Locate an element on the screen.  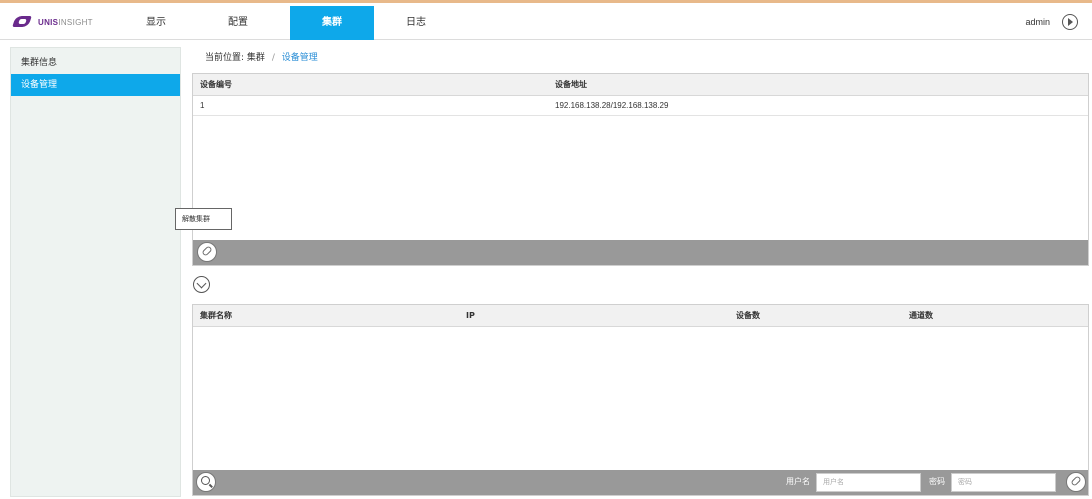
column-device-count: 设备数 is located at coordinates (748, 315).